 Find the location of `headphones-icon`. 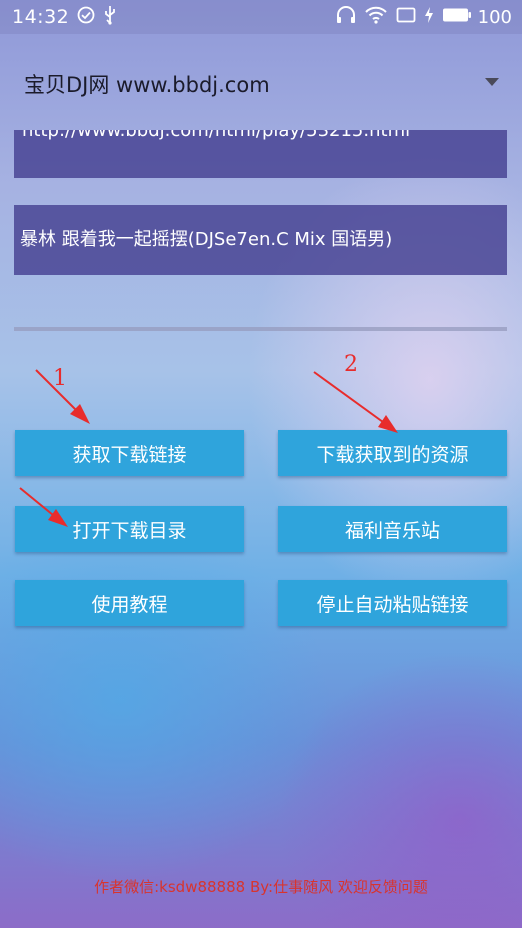

headphones-icon is located at coordinates (346, 17).